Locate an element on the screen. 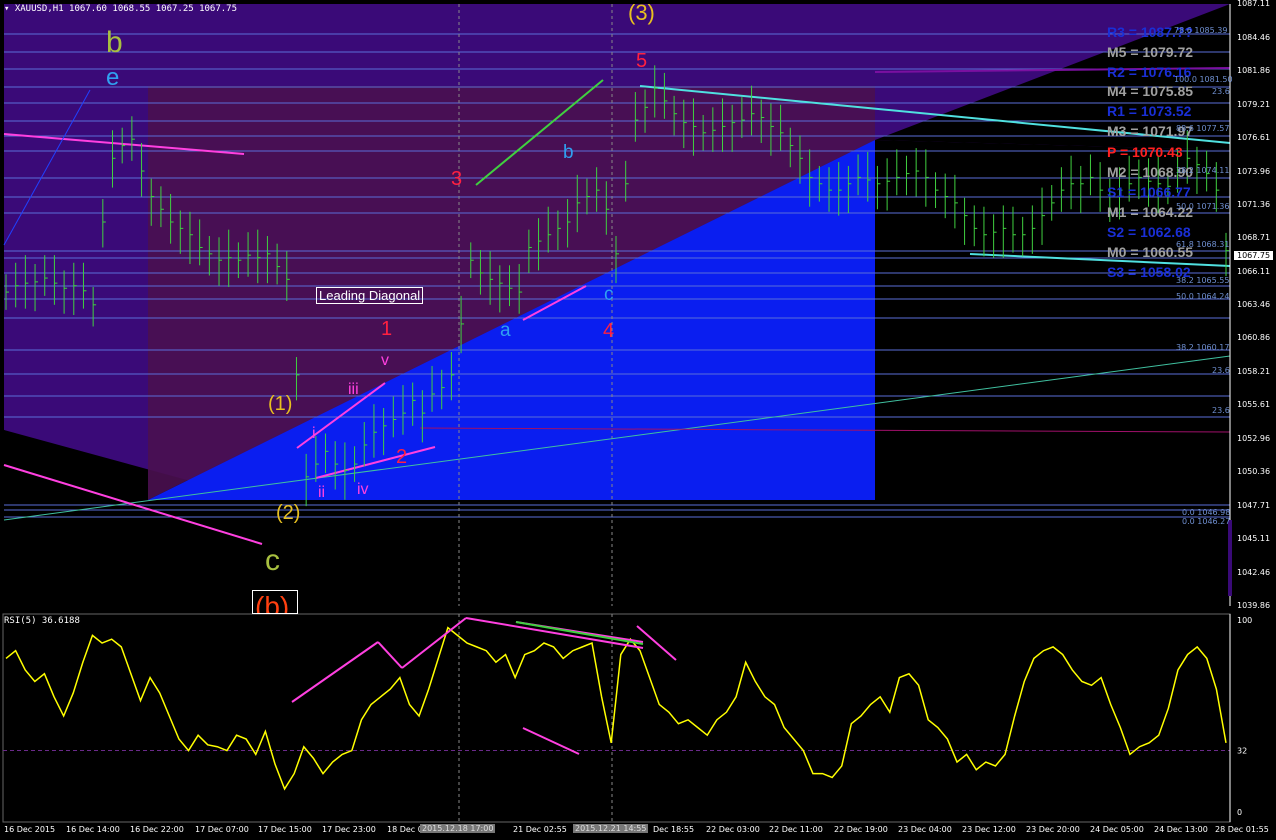 This screenshot has width=1276, height=840. y-tick-label: 1084.46 is located at coordinates (1254, 37).